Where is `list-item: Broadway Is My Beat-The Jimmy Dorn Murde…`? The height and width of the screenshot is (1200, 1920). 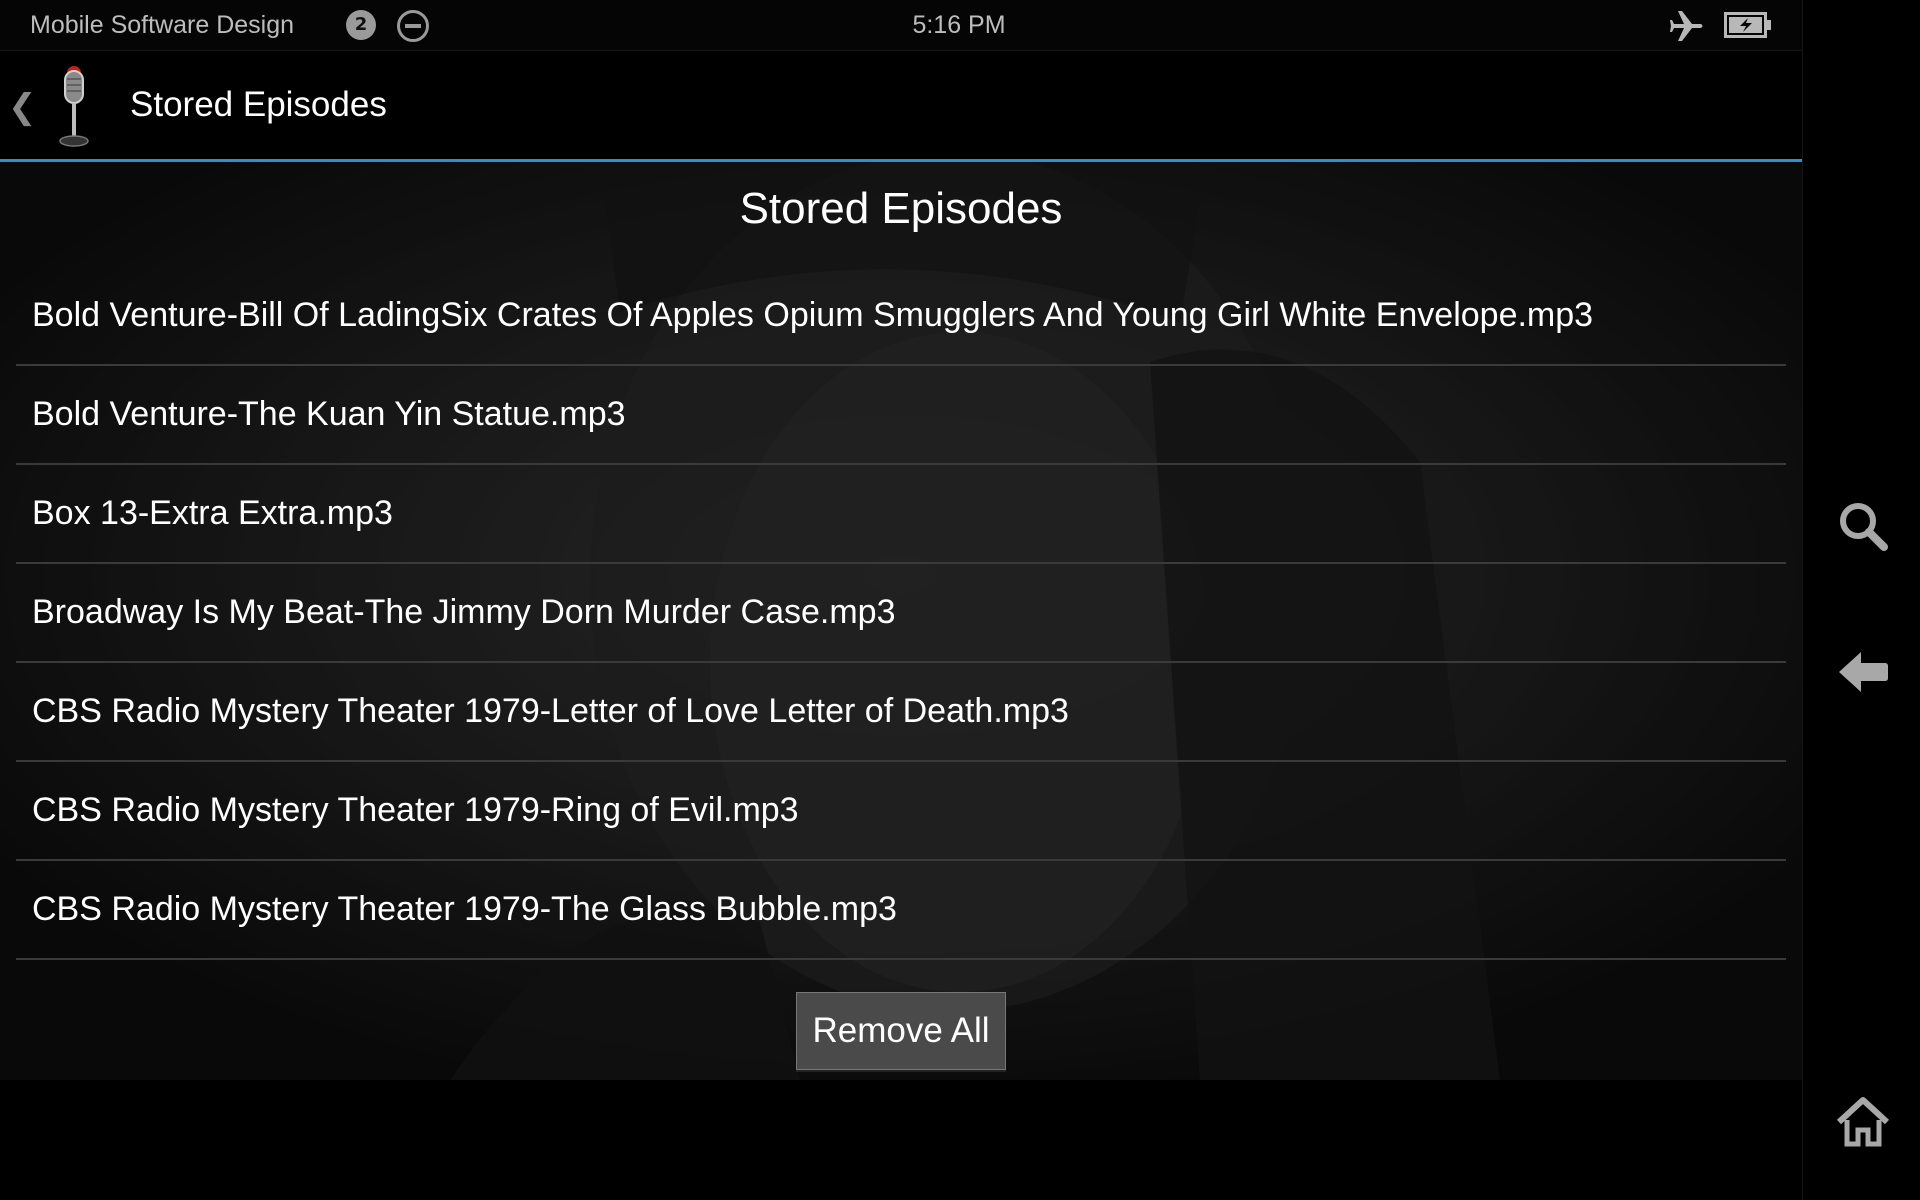 list-item: Broadway Is My Beat-The Jimmy Dorn Murde… is located at coordinates (901, 613).